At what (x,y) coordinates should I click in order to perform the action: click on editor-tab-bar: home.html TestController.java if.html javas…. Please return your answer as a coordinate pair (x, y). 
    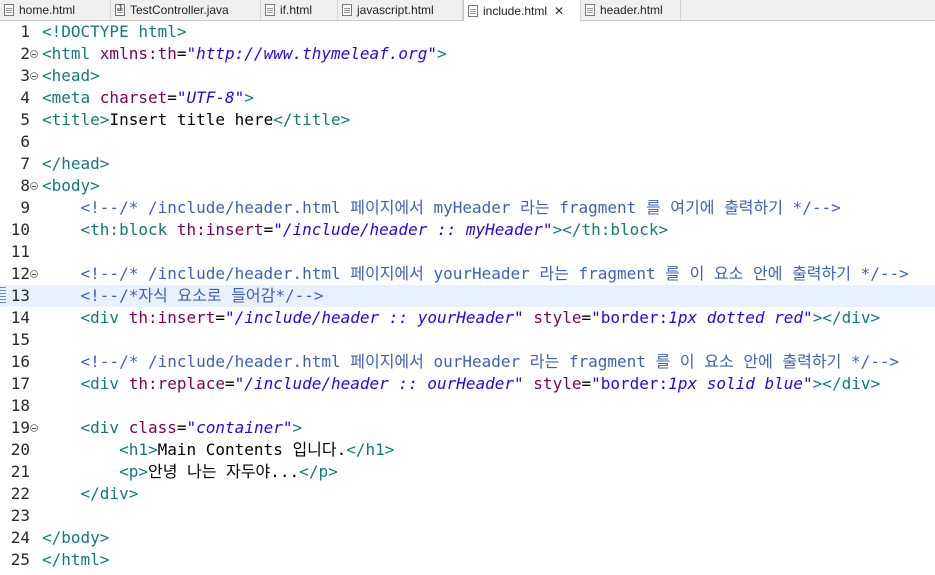
    Looking at the image, I should click on (467, 10).